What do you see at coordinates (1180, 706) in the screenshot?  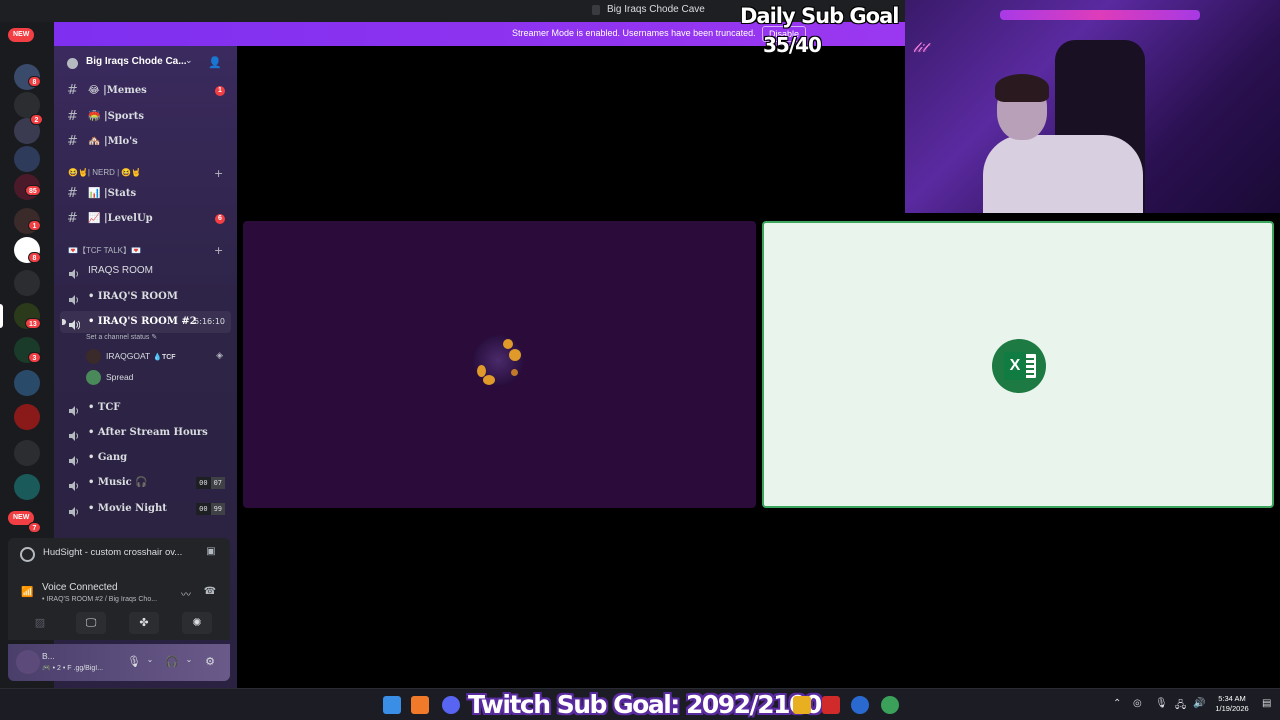 I see `network-icon: 🖧` at bounding box center [1180, 706].